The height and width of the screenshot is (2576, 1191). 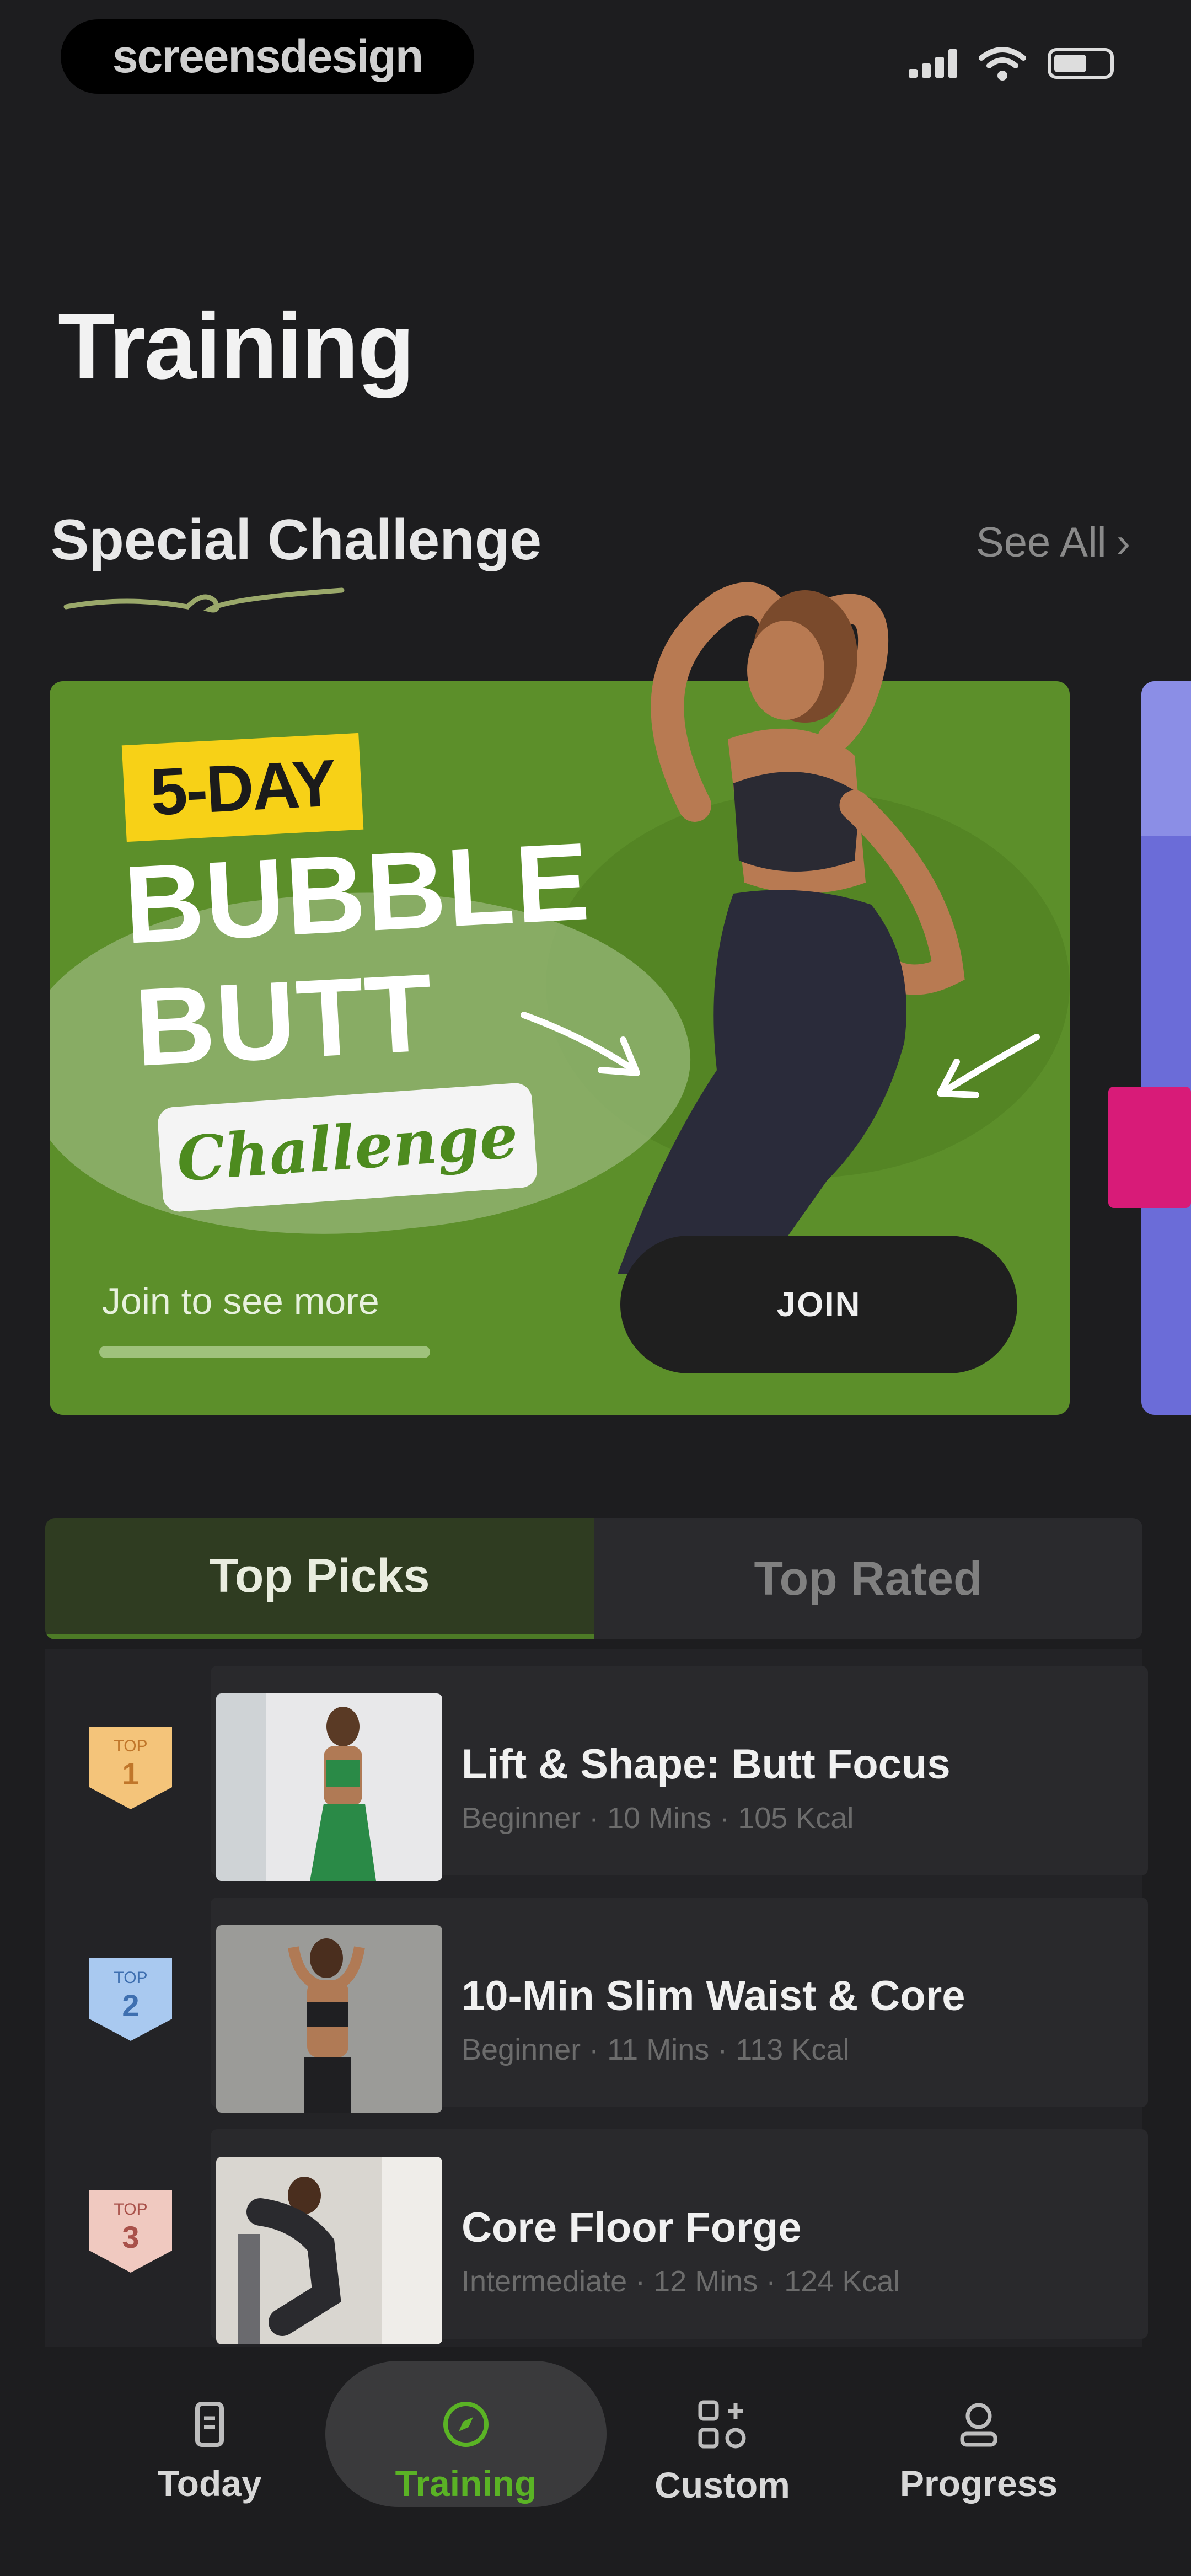 I want to click on page-title: Training, so click(x=237, y=346).